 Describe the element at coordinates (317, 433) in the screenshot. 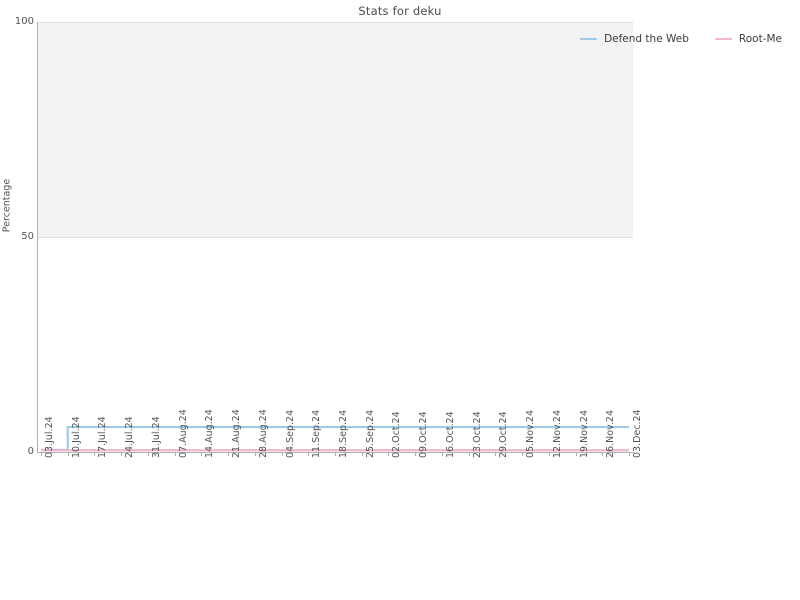

I see `x-tick-label: 11.Sep.24` at that location.